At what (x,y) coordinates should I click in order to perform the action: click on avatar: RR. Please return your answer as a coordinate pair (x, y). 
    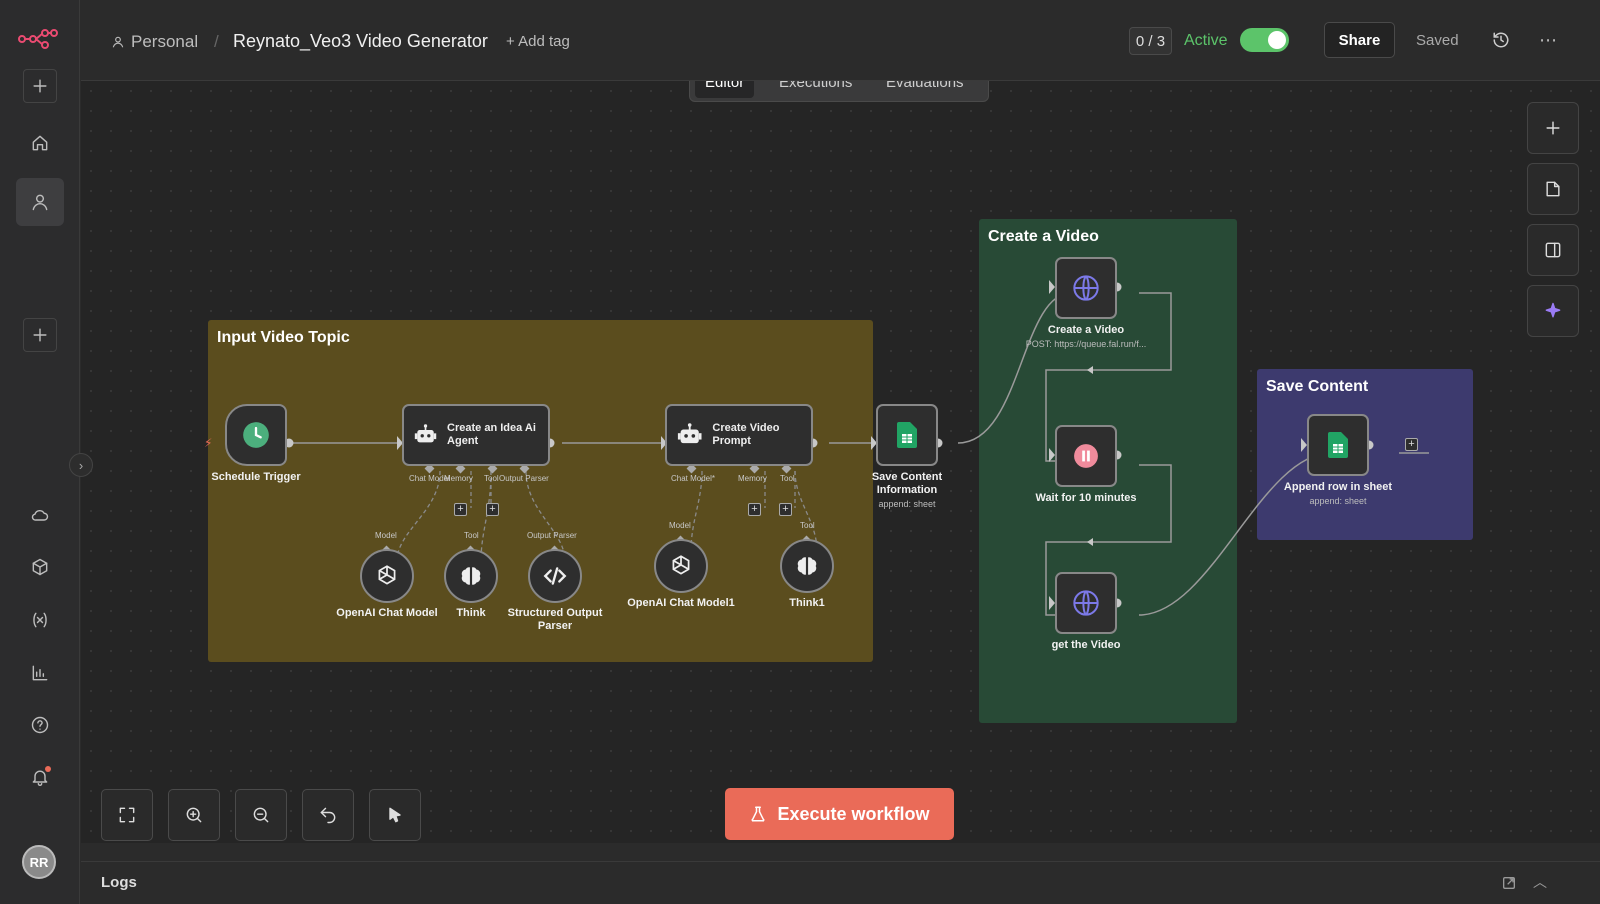
    Looking at the image, I should click on (39, 862).